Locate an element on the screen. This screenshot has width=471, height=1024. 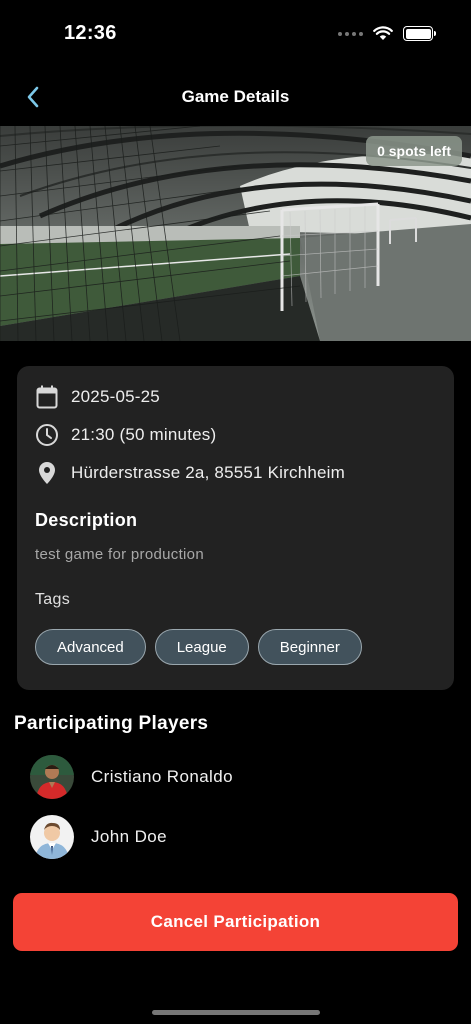
nav-bar: Game Details is located at coordinates (235, 97).